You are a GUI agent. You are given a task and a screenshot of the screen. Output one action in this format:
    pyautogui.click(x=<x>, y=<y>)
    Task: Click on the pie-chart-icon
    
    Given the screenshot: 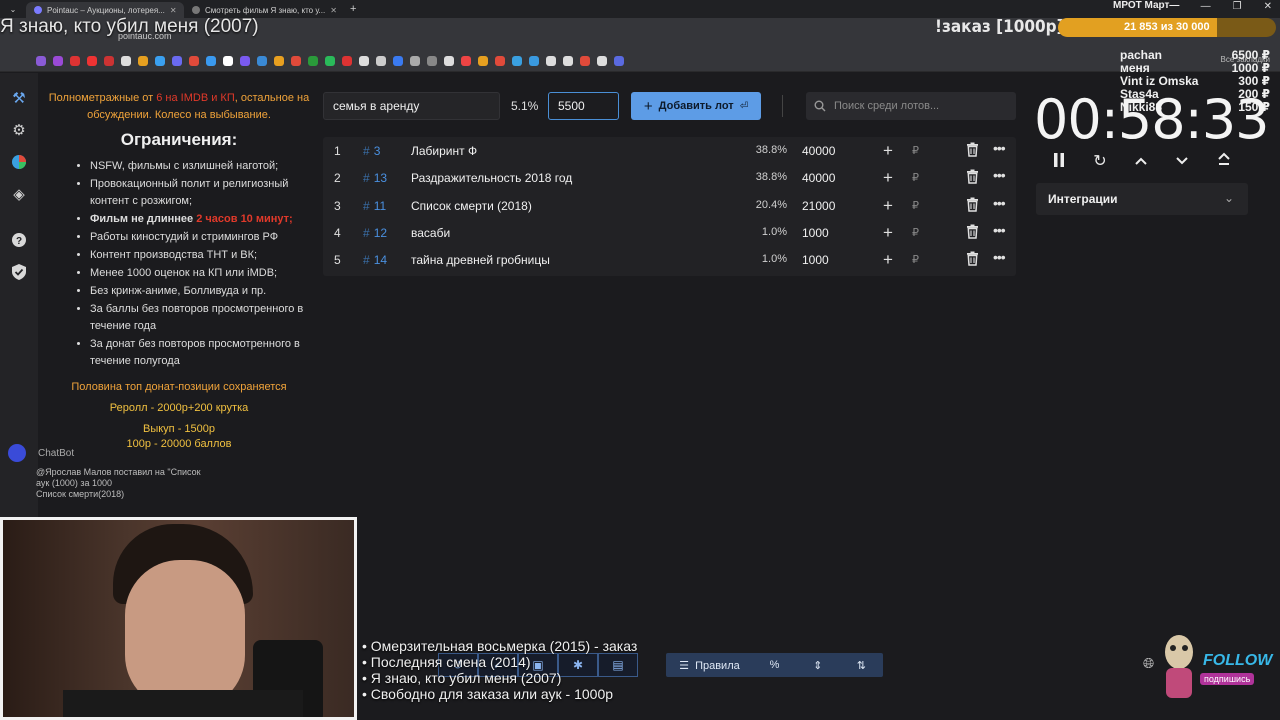 What is the action you would take?
    pyautogui.click(x=19, y=163)
    